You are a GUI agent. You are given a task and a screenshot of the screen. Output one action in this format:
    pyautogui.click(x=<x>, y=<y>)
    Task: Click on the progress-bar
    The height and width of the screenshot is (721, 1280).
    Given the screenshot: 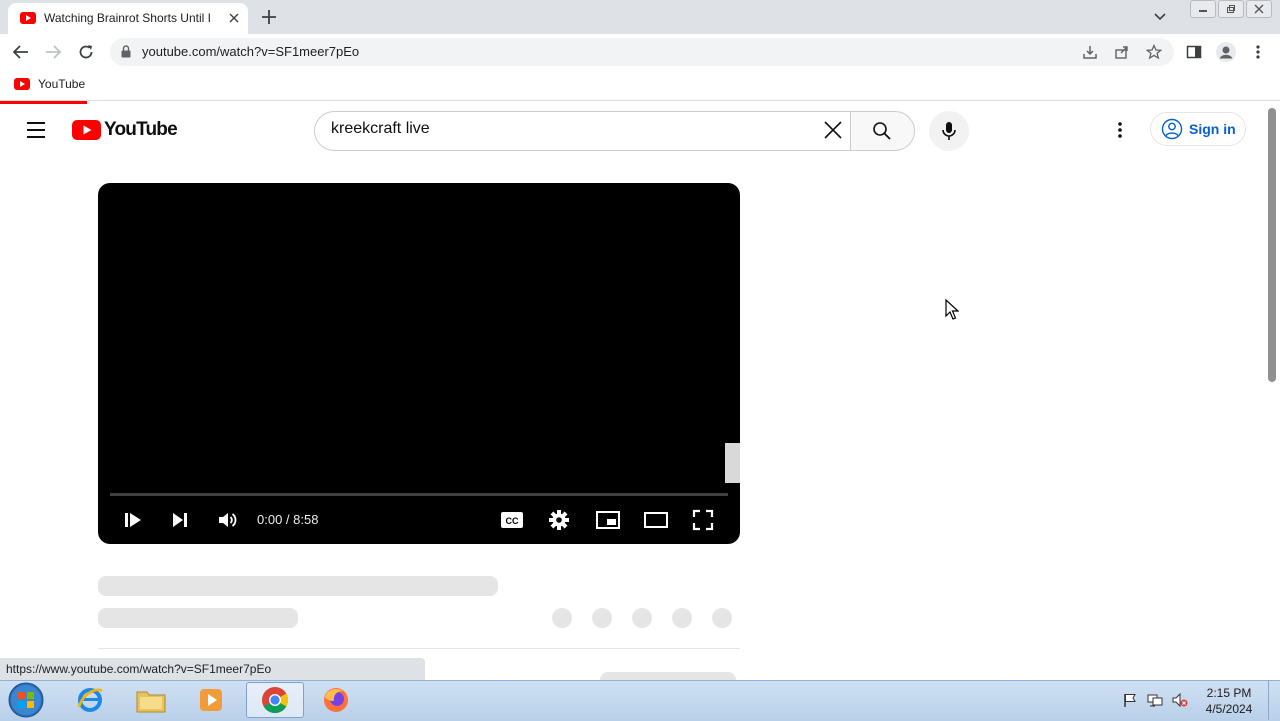 What is the action you would take?
    pyautogui.click(x=419, y=494)
    